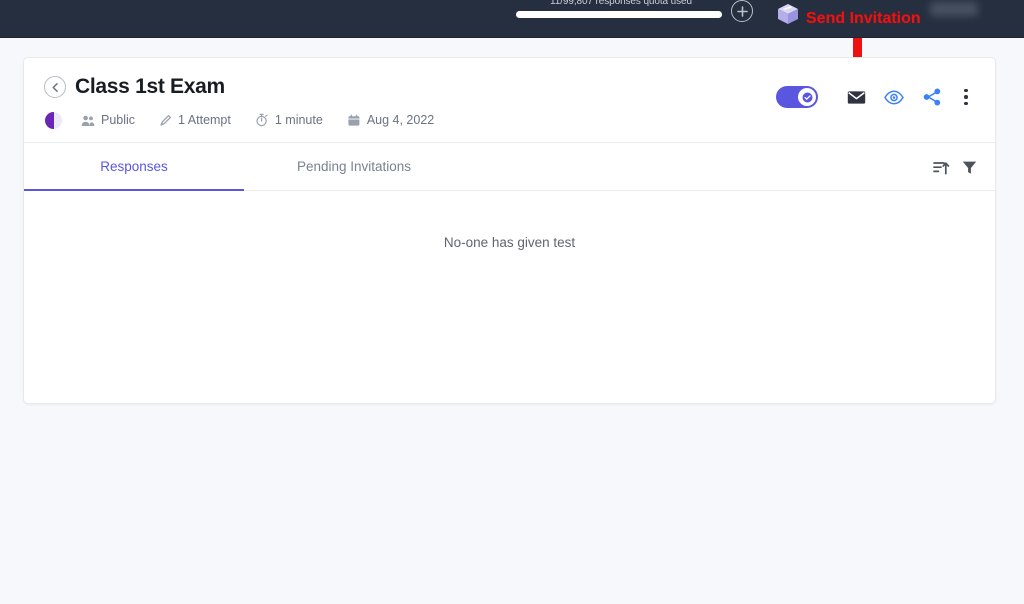 Image resolution: width=1024 pixels, height=604 pixels. What do you see at coordinates (354, 120) in the screenshot?
I see `calendar-icon` at bounding box center [354, 120].